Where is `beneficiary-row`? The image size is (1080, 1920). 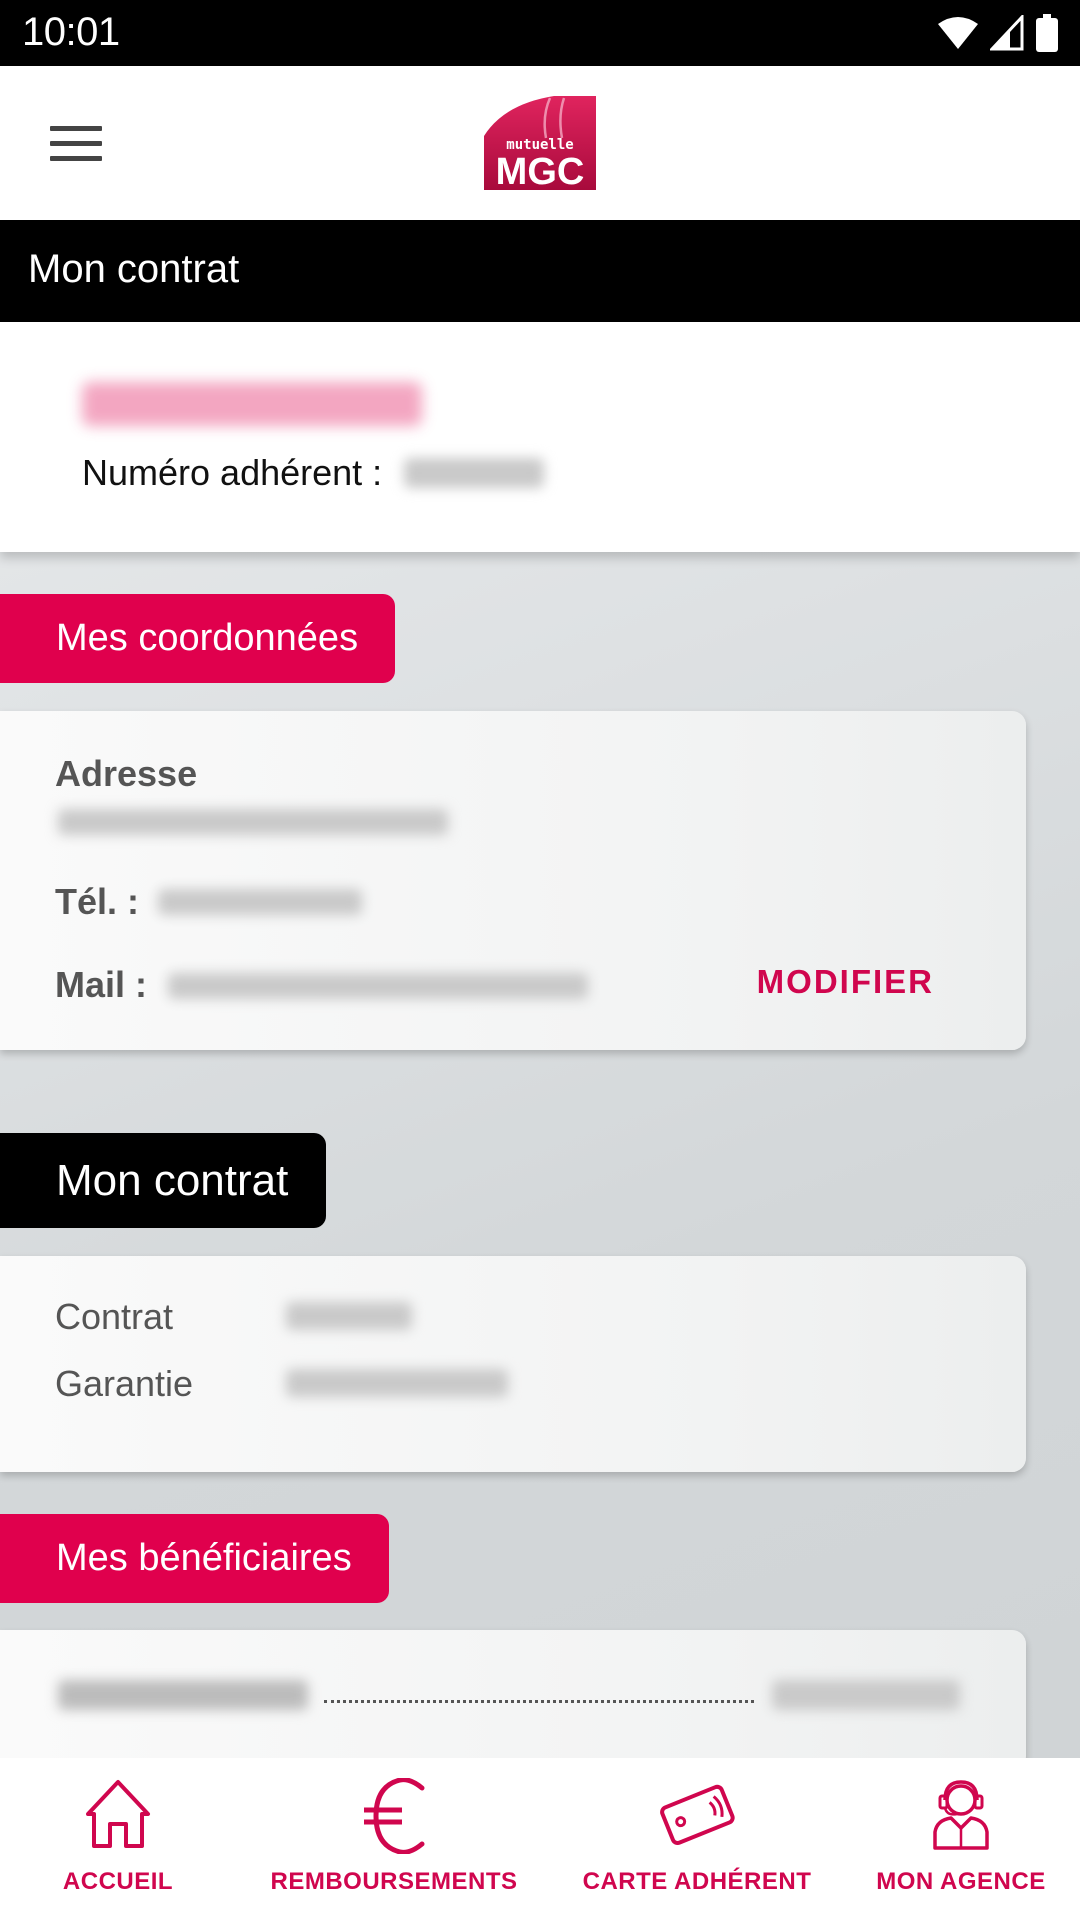 beneficiary-row is located at coordinates (513, 1695).